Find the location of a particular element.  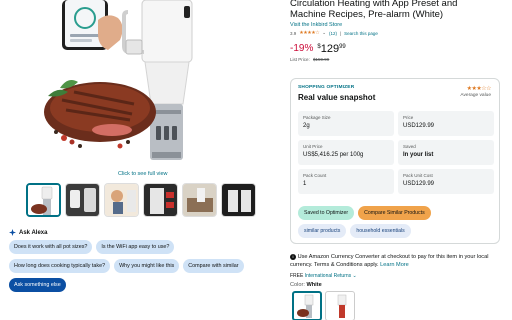

ask-chip: Compare with similar is located at coordinates (213, 266).